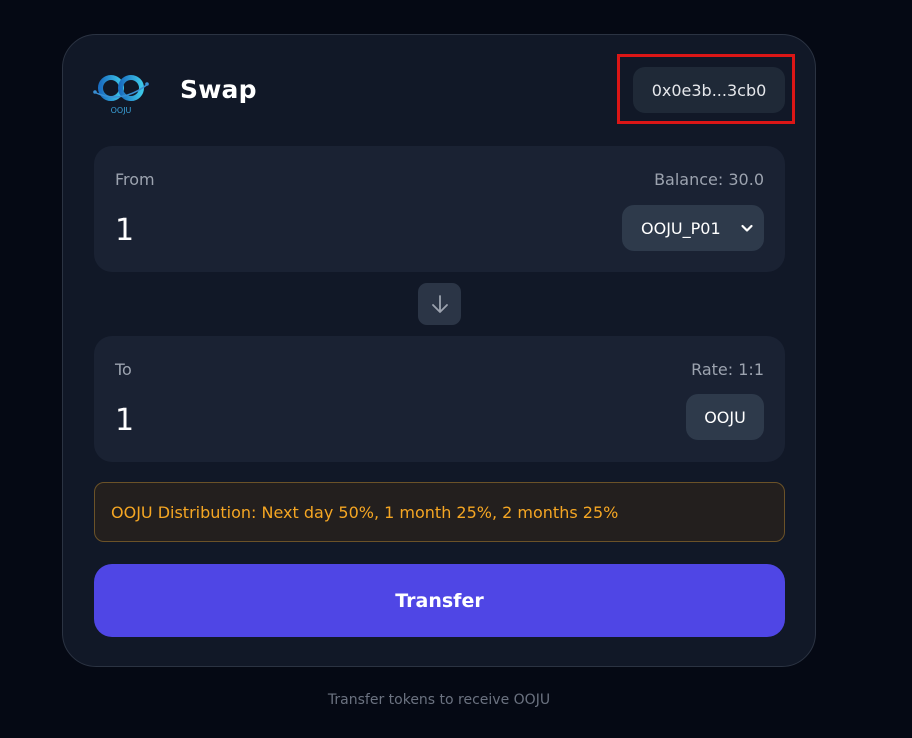 This screenshot has height=738, width=912. I want to click on page-title: Swap, so click(218, 89).